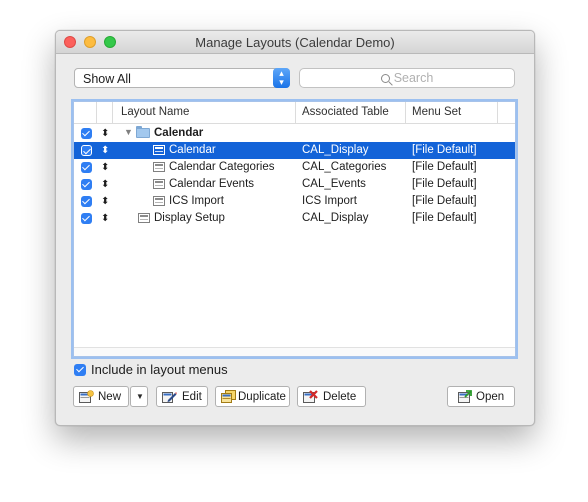 This screenshot has width=588, height=502. What do you see at coordinates (128, 132) in the screenshot?
I see `disclosure-triangle-icon: ▼` at bounding box center [128, 132].